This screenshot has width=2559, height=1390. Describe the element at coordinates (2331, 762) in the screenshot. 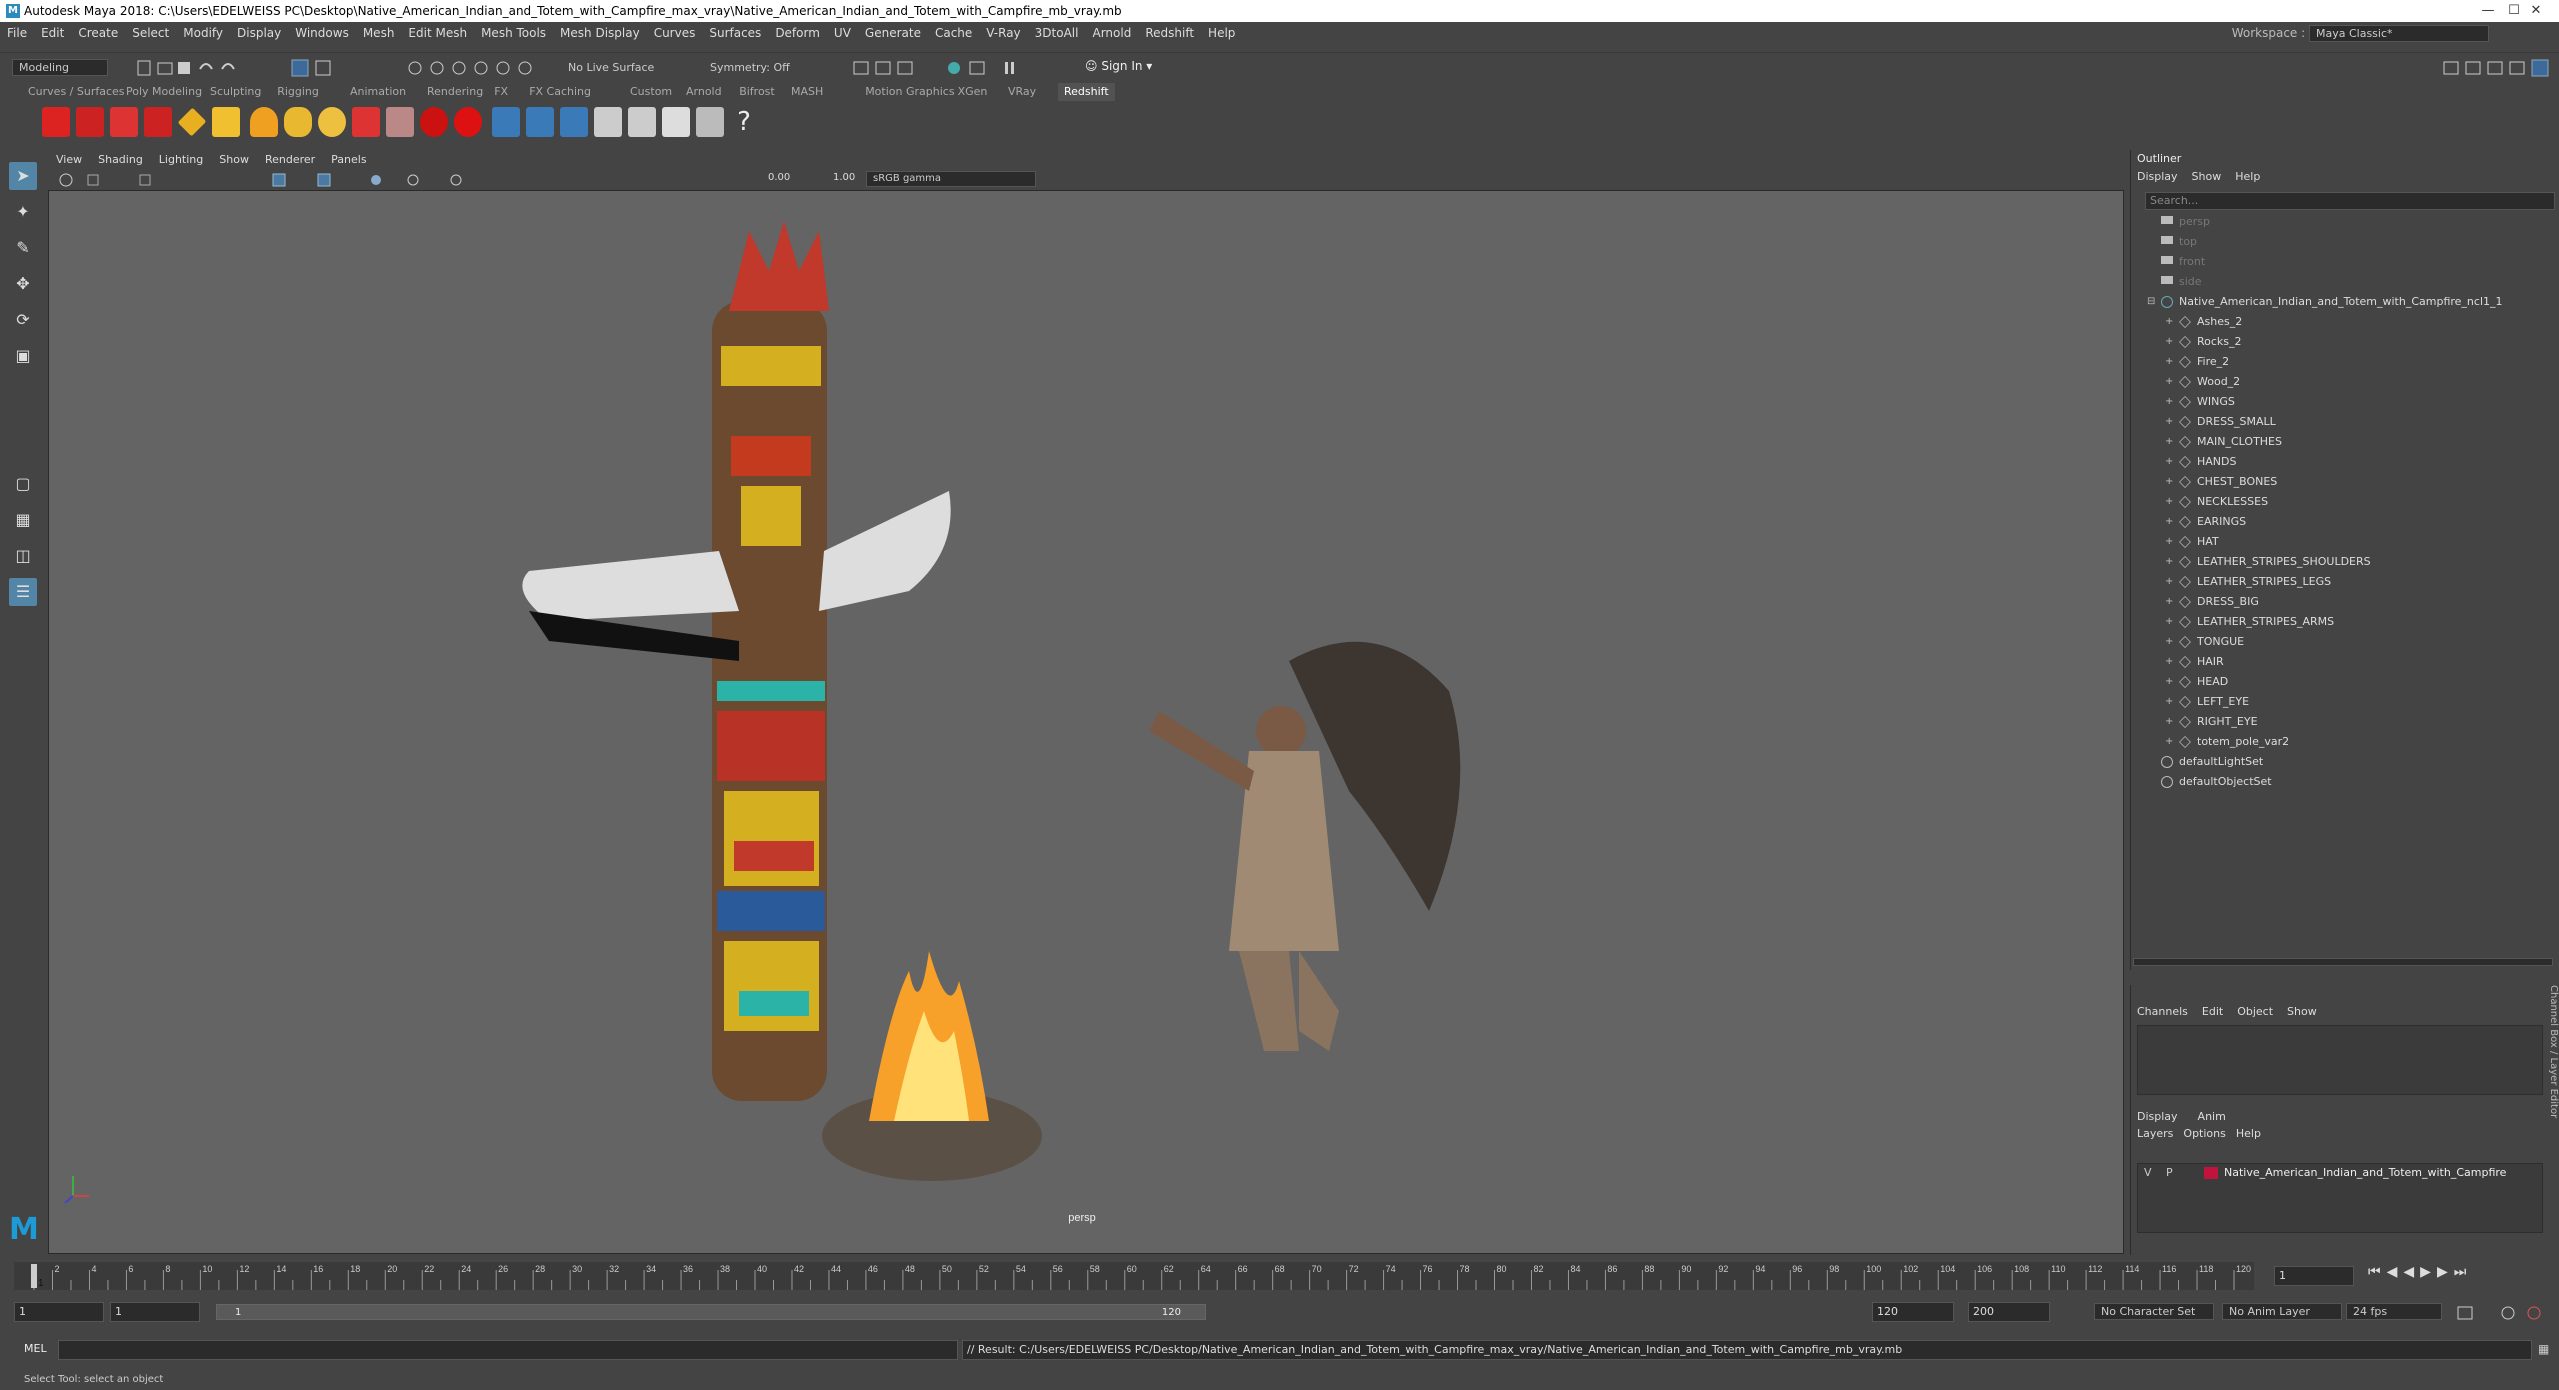

I see `outliner-item: defaultLightSet` at that location.